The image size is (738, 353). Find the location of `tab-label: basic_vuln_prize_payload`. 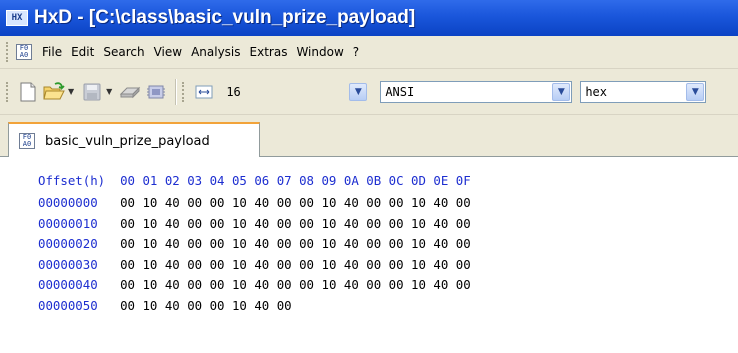

tab-label: basic_vuln_prize_payload is located at coordinates (127, 141).